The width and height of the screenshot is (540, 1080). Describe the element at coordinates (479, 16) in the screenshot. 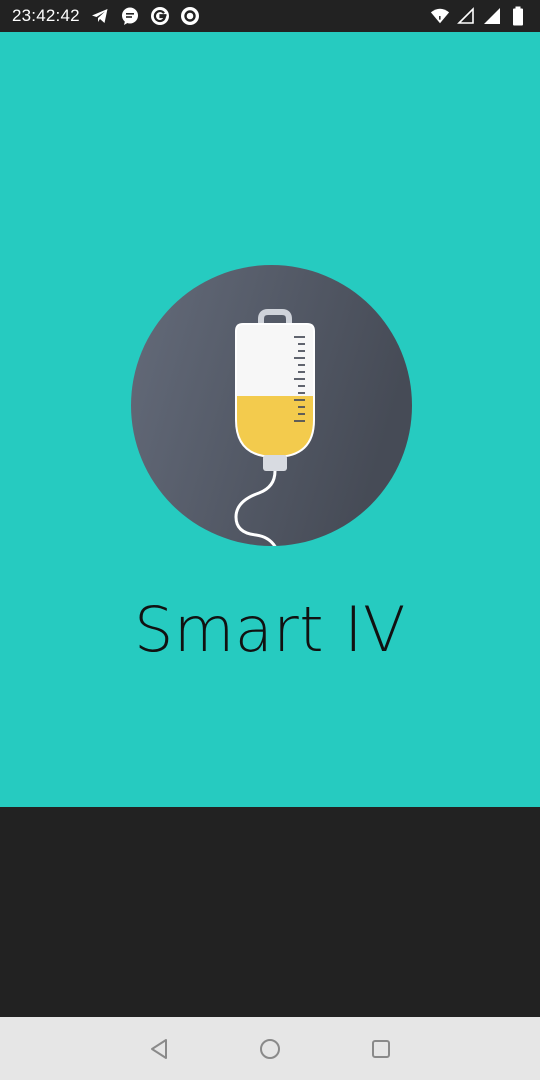

I see `status-right` at that location.